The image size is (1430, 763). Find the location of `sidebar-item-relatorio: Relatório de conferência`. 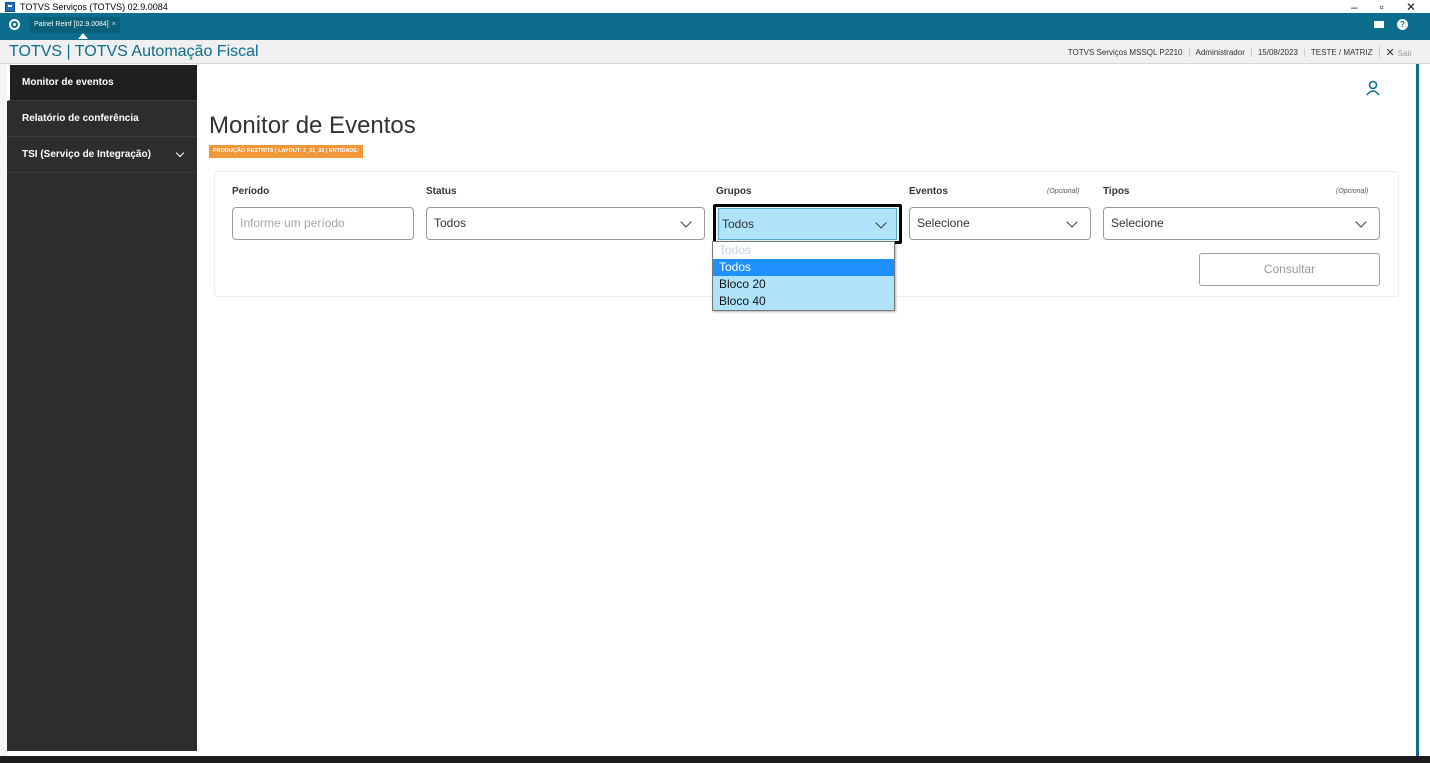

sidebar-item-relatorio: Relatório de conferência is located at coordinates (102, 119).